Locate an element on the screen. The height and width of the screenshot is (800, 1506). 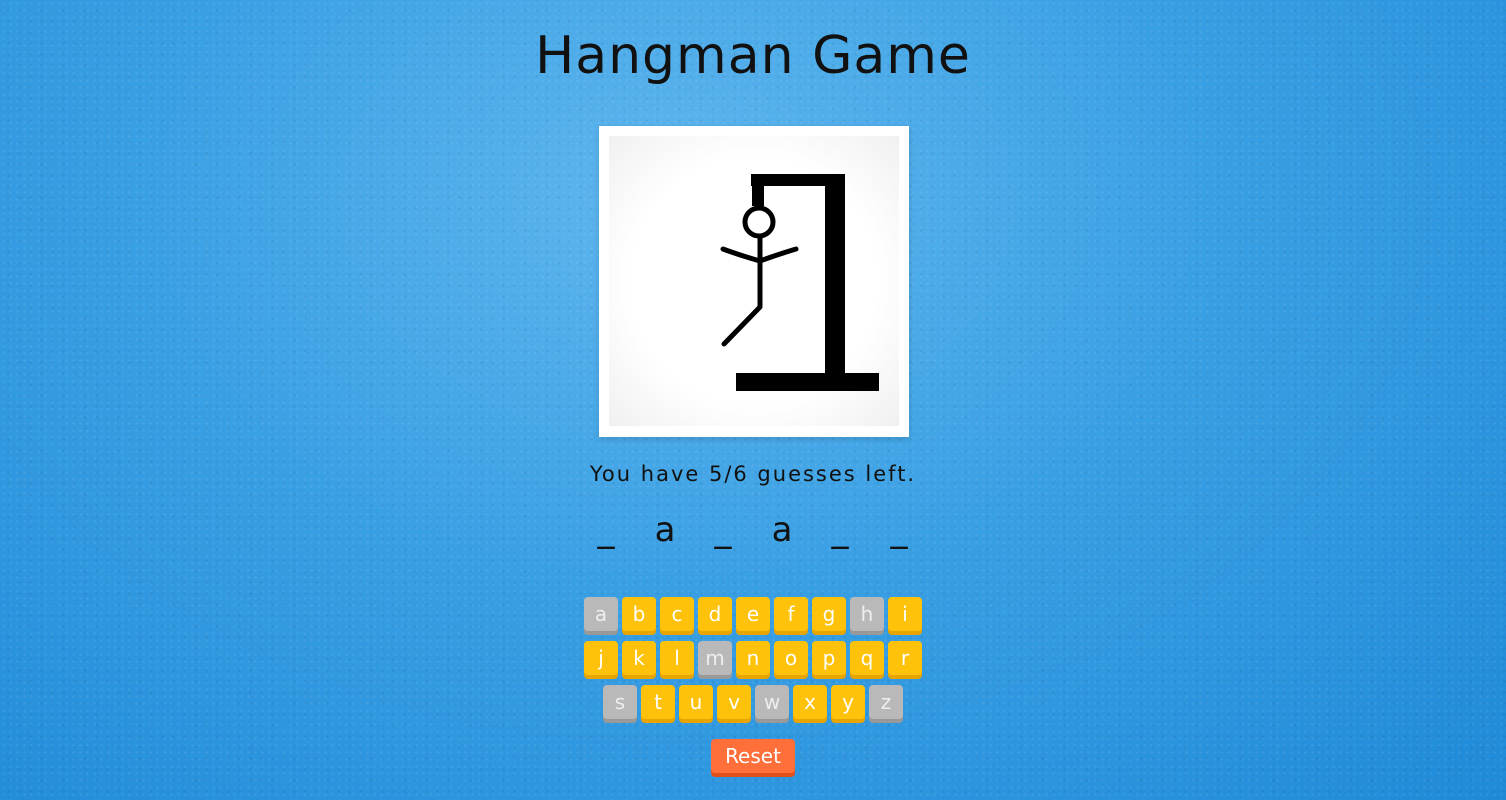
keyboard-row: jklmnopqr is located at coordinates (753, 660).